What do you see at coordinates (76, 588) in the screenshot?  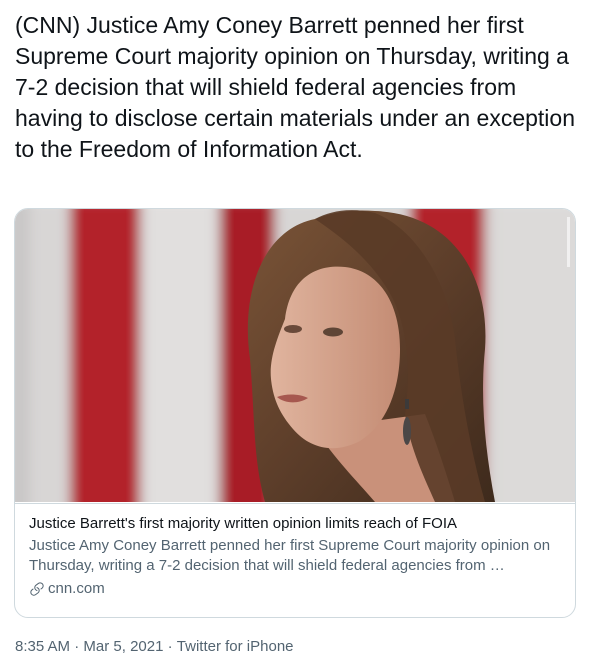 I see `card-domain-text: cnn.com` at bounding box center [76, 588].